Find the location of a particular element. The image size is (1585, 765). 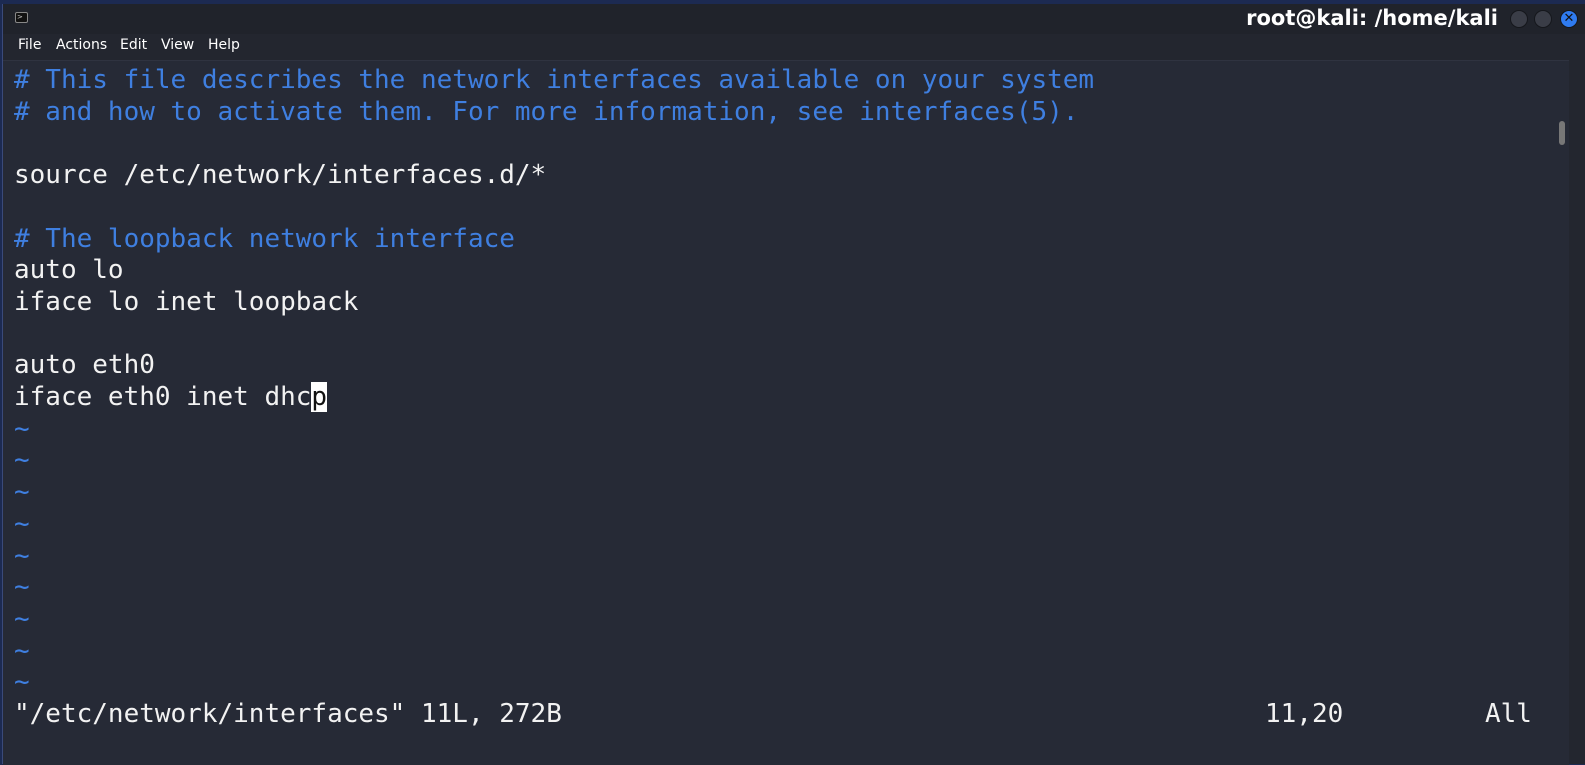

code-line: iface lo inet loopback is located at coordinates (186, 302).